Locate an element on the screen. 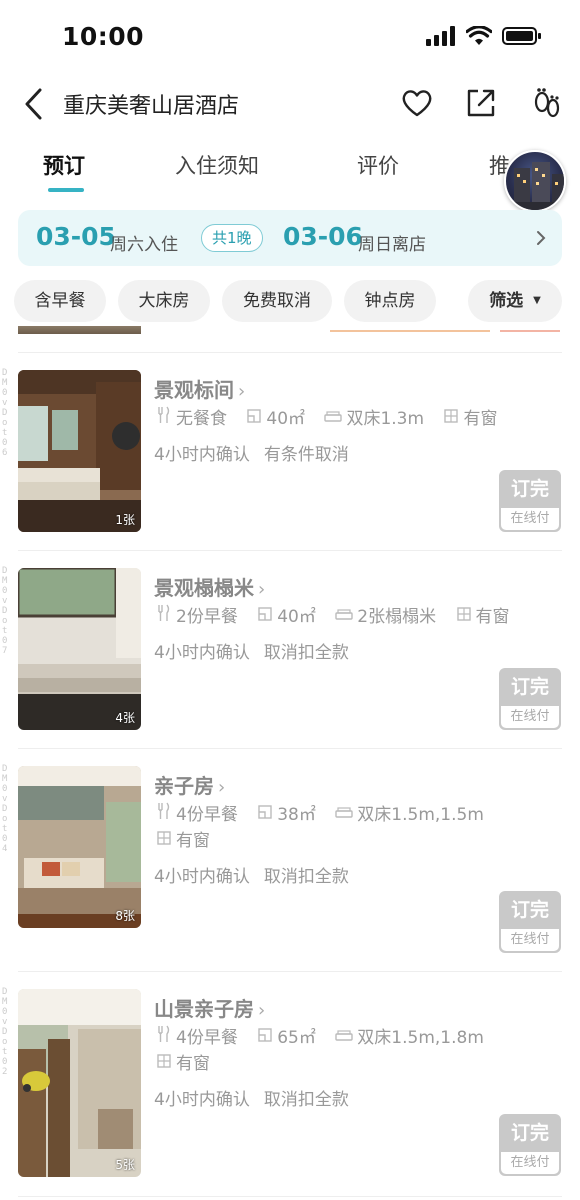 The image size is (580, 1200). tab-booking: 预订 is located at coordinates (64, 165).